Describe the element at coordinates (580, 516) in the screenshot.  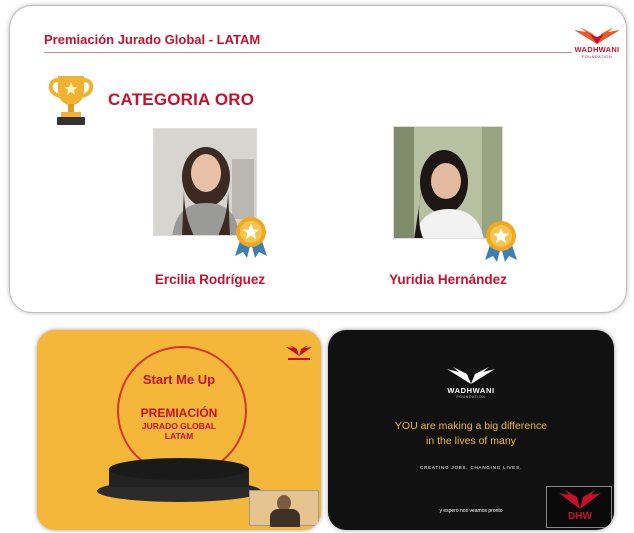
I see `thumbnail-label: DHW` at that location.